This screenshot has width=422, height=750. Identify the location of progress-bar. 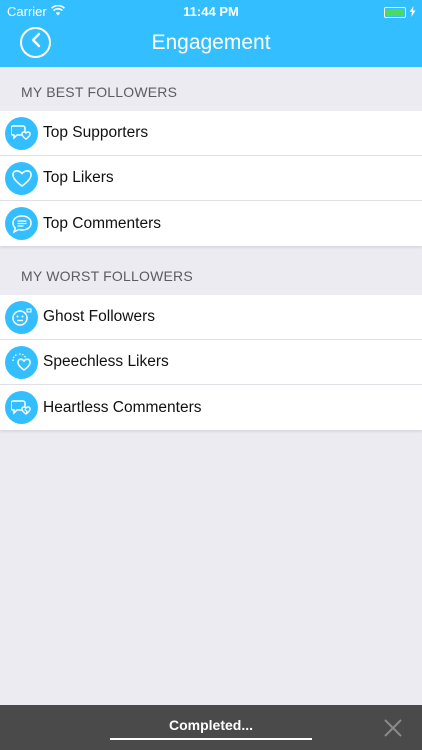
(211, 739).